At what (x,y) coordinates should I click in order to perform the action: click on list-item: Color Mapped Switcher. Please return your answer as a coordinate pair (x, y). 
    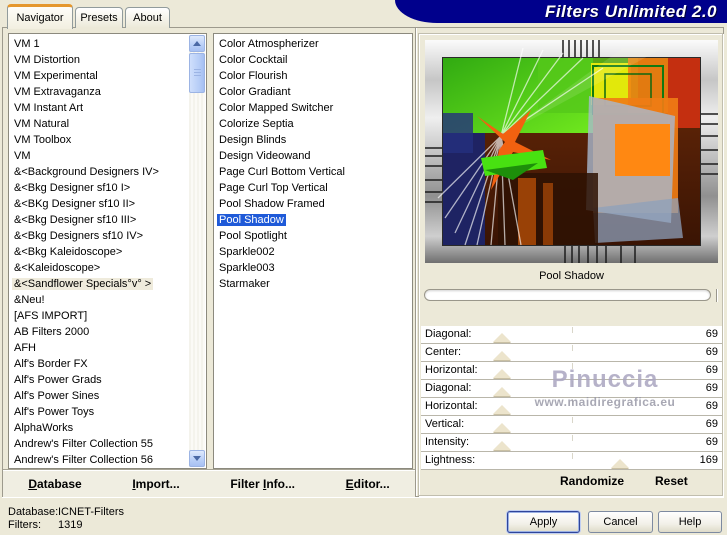
    Looking at the image, I should click on (312, 108).